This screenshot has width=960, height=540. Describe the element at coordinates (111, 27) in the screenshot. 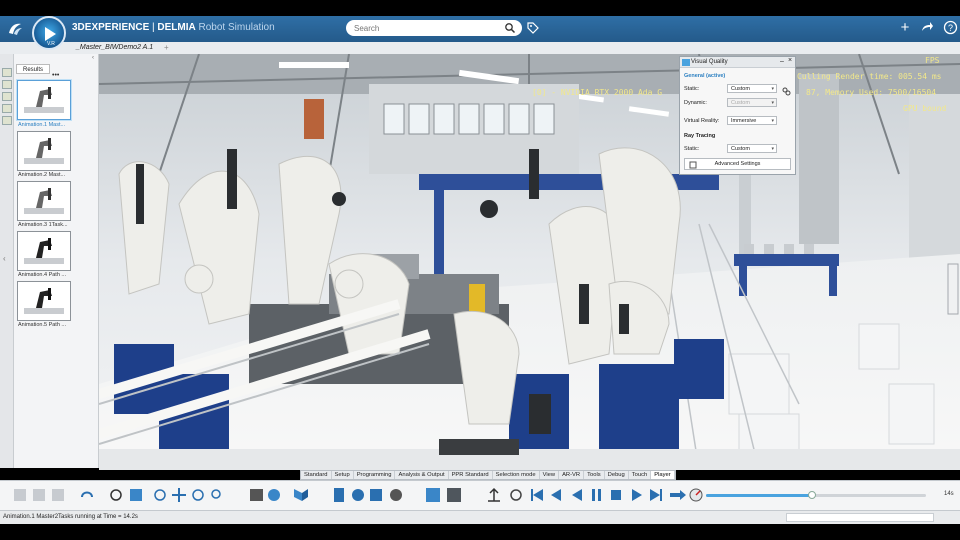

I see `brand-name: 3DEXPERIENCE` at that location.